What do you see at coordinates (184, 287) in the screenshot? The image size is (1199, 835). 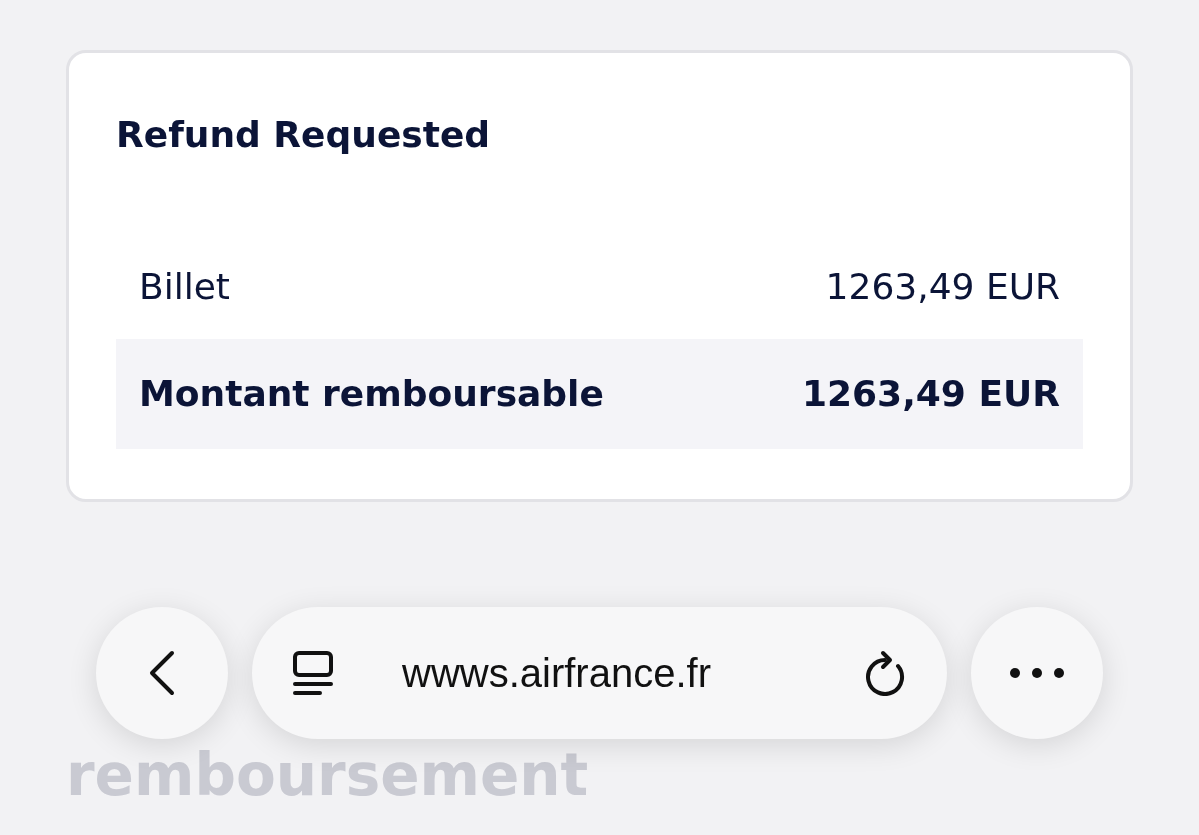 I see `row-label: Billet` at bounding box center [184, 287].